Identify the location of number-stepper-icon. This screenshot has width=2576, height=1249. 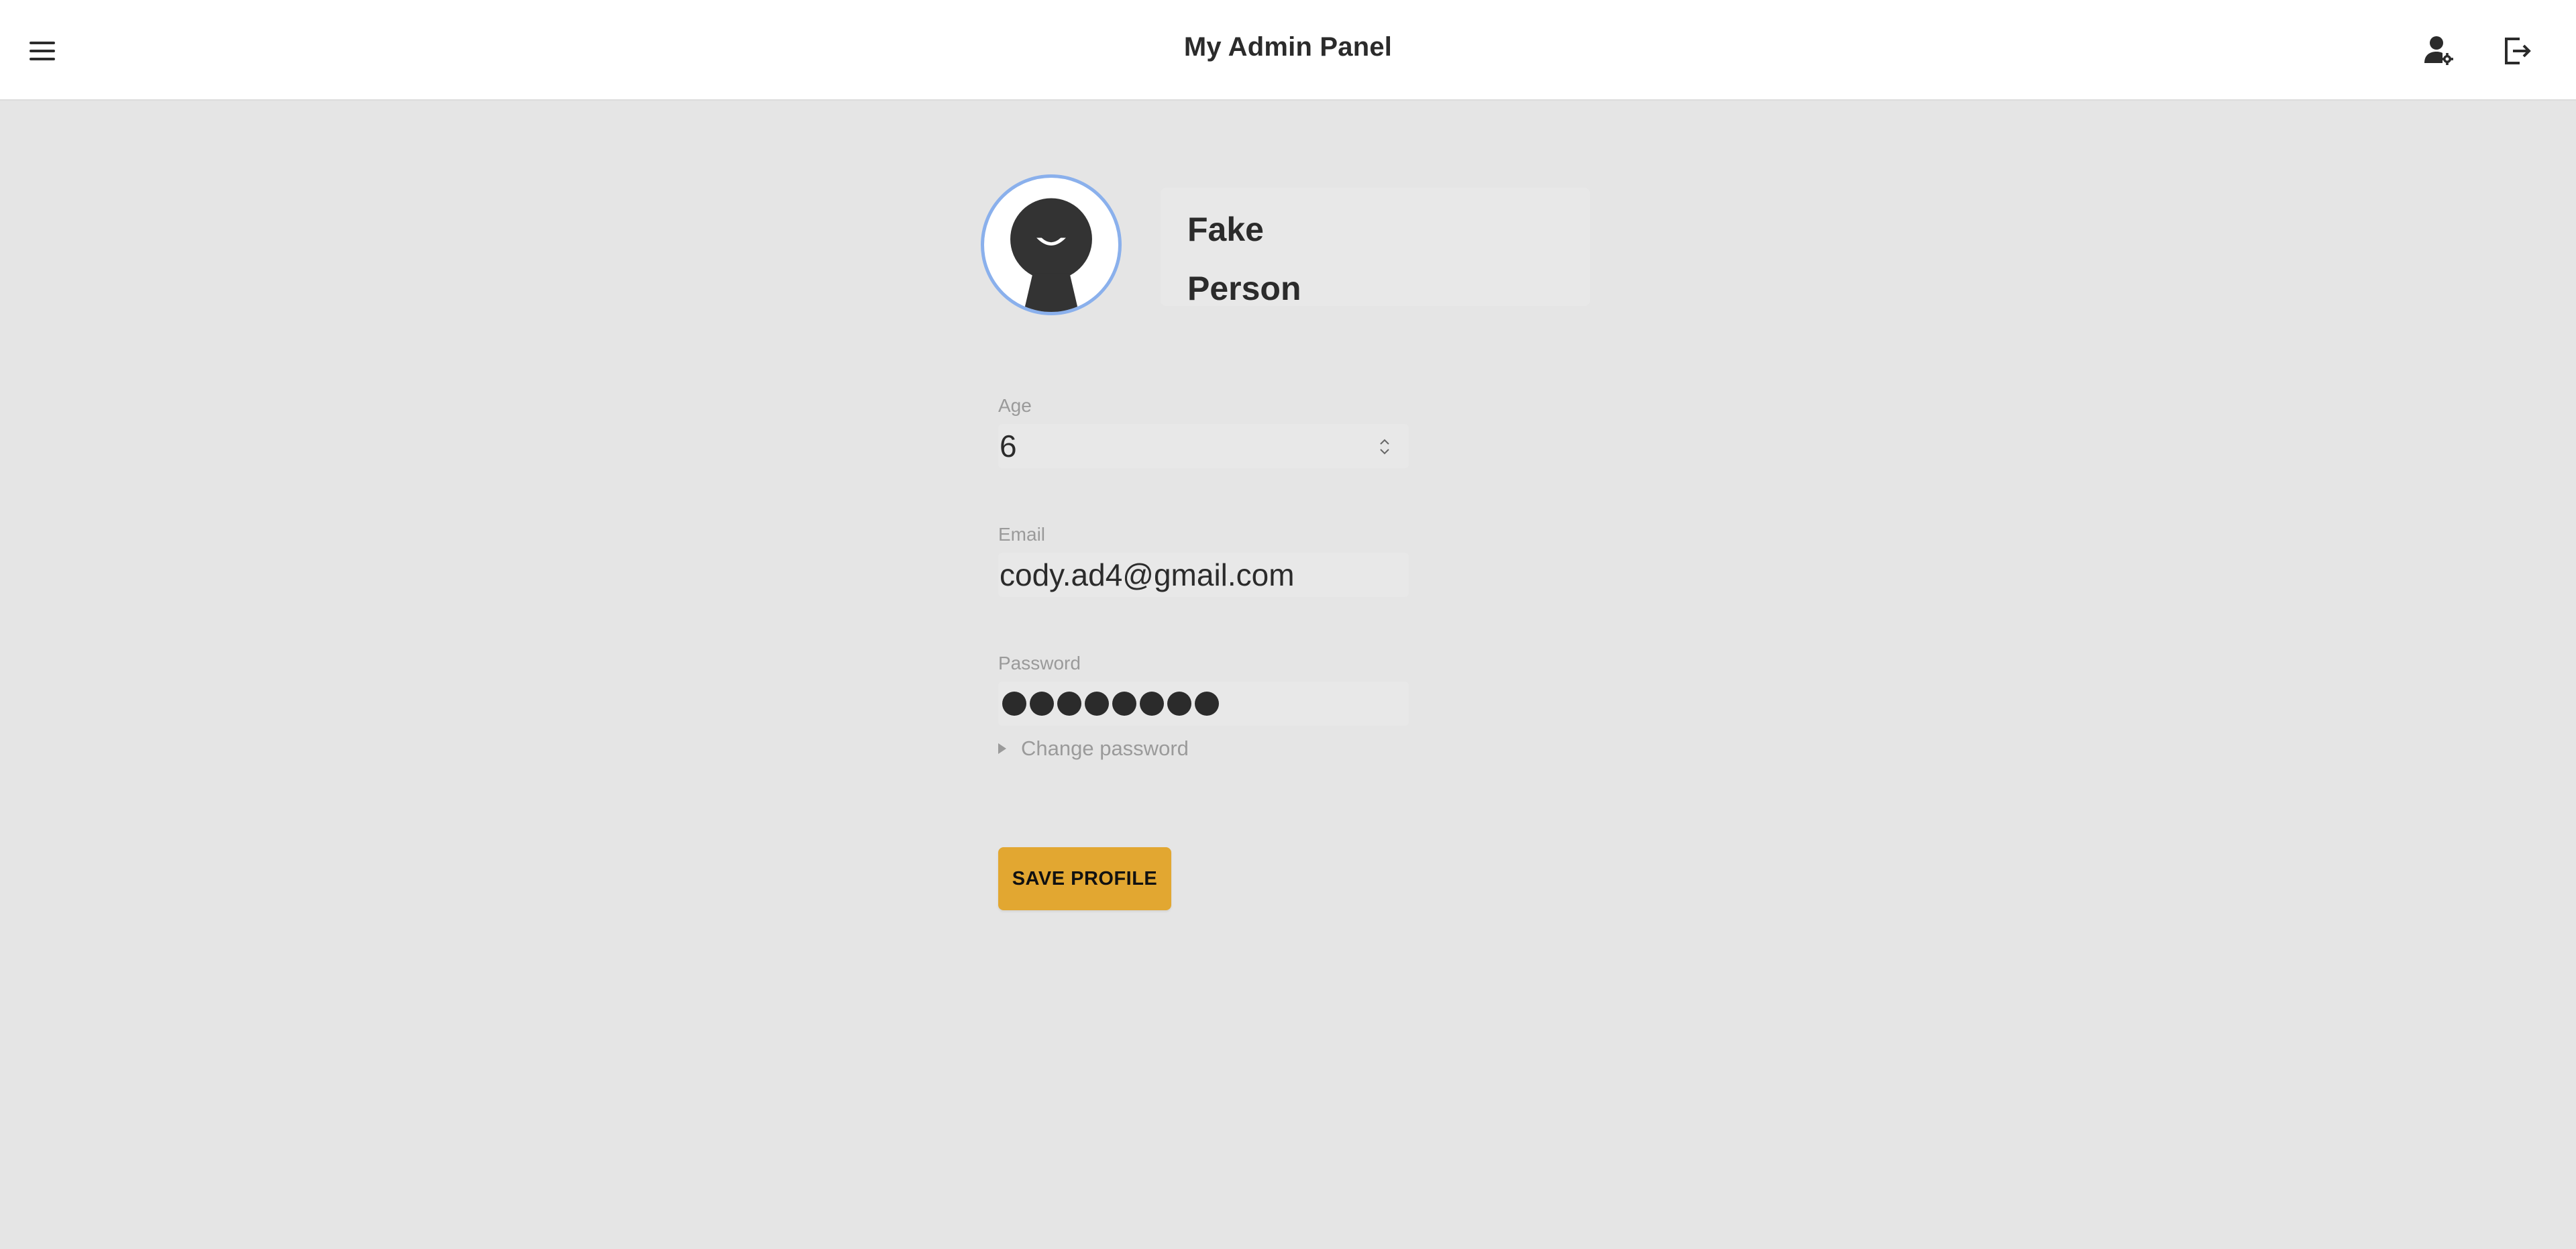
(1384, 446).